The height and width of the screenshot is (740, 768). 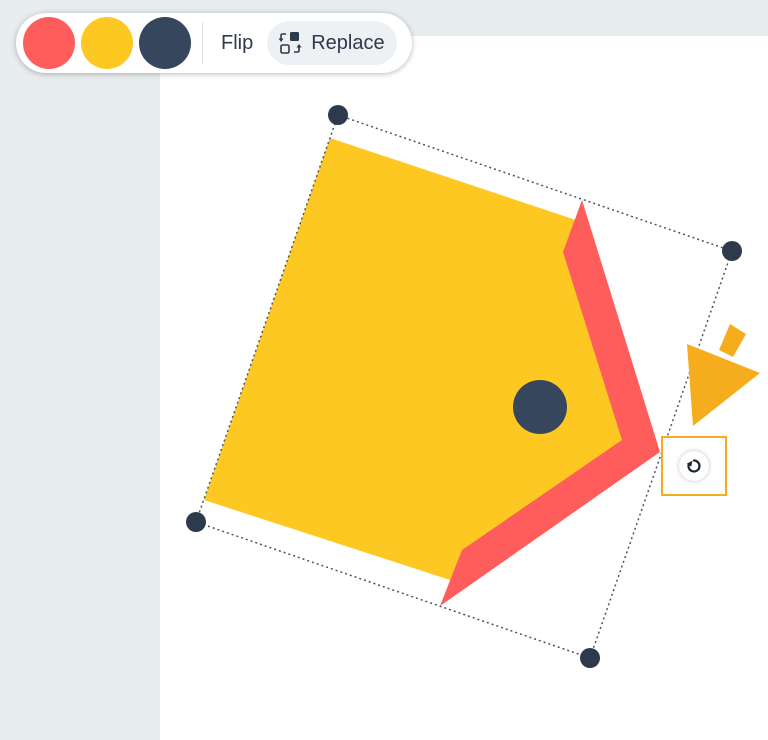 I want to click on color-swatch-red, so click(x=49, y=43).